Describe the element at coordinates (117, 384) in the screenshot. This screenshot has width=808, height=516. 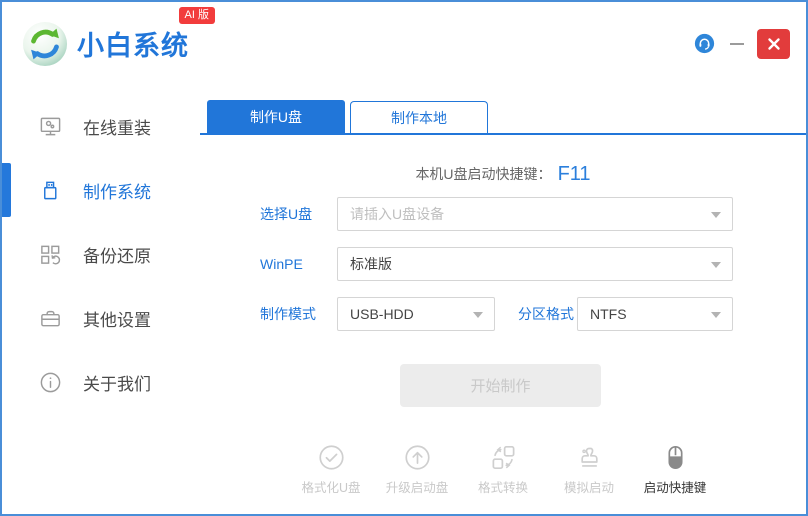
I see `sidebar-item-label: 关于我们` at that location.